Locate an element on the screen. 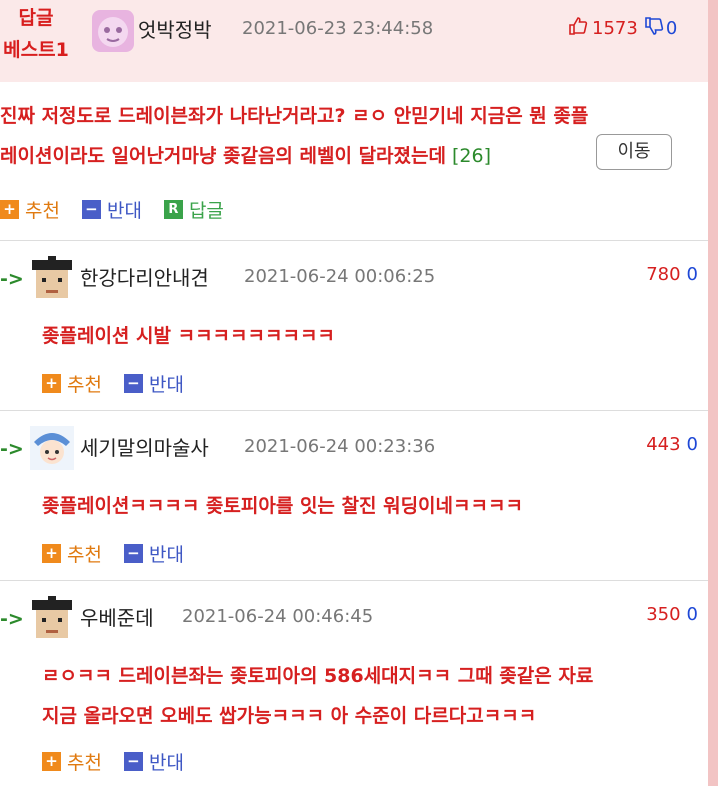 This screenshot has height=786, width=718. best-body-line1: 진짜 저정도로 드레이븐좌가 나타난거라고? ㄹㅇ 안믿기네 지금은 뭔 좆플 is located at coordinates (294, 116).